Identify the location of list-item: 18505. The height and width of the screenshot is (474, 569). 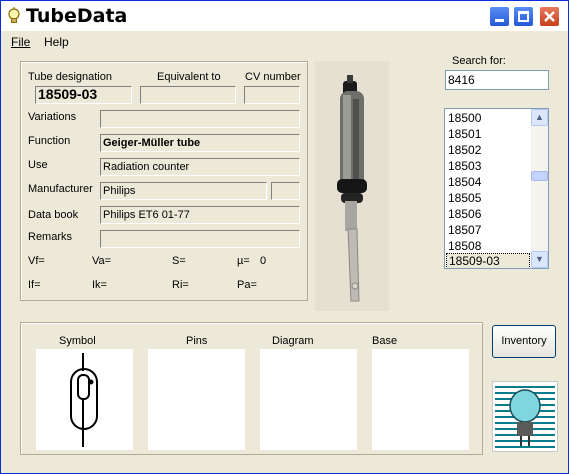
(488, 199).